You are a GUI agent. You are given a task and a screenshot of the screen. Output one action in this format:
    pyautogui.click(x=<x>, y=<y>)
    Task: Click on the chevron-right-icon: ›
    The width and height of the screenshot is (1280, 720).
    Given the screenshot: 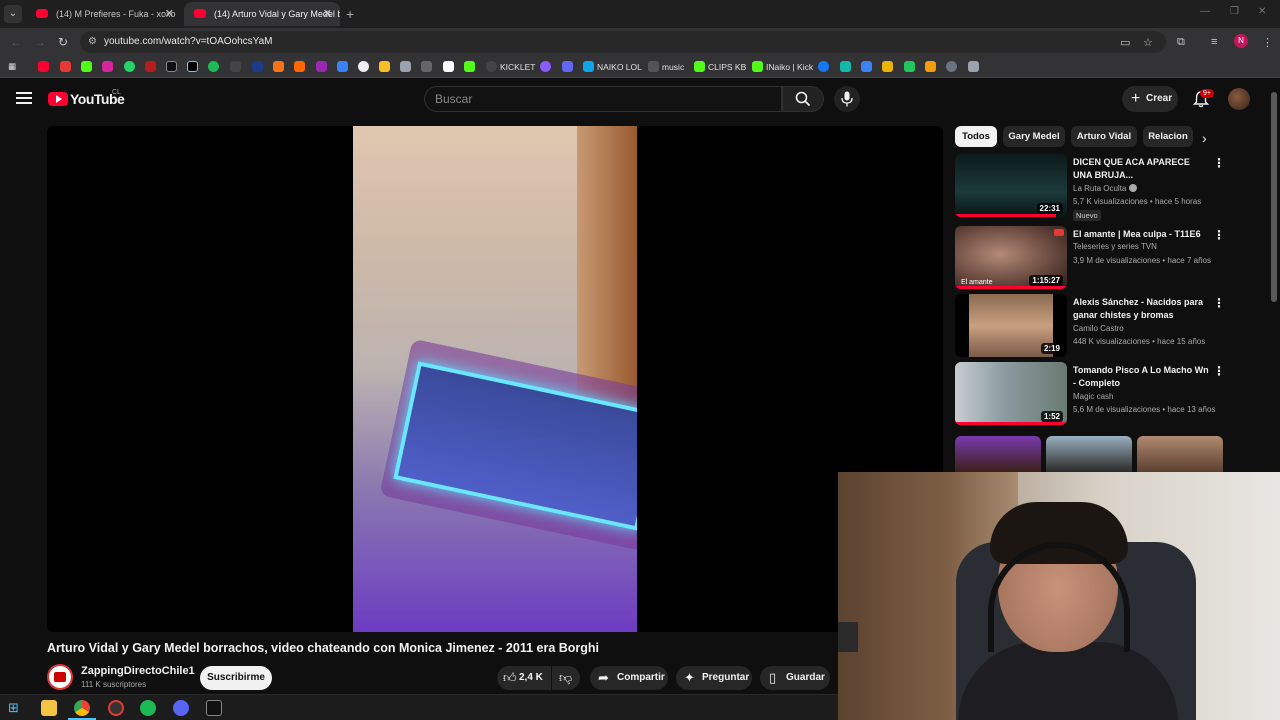 What is the action you would take?
    pyautogui.click(x=1204, y=138)
    